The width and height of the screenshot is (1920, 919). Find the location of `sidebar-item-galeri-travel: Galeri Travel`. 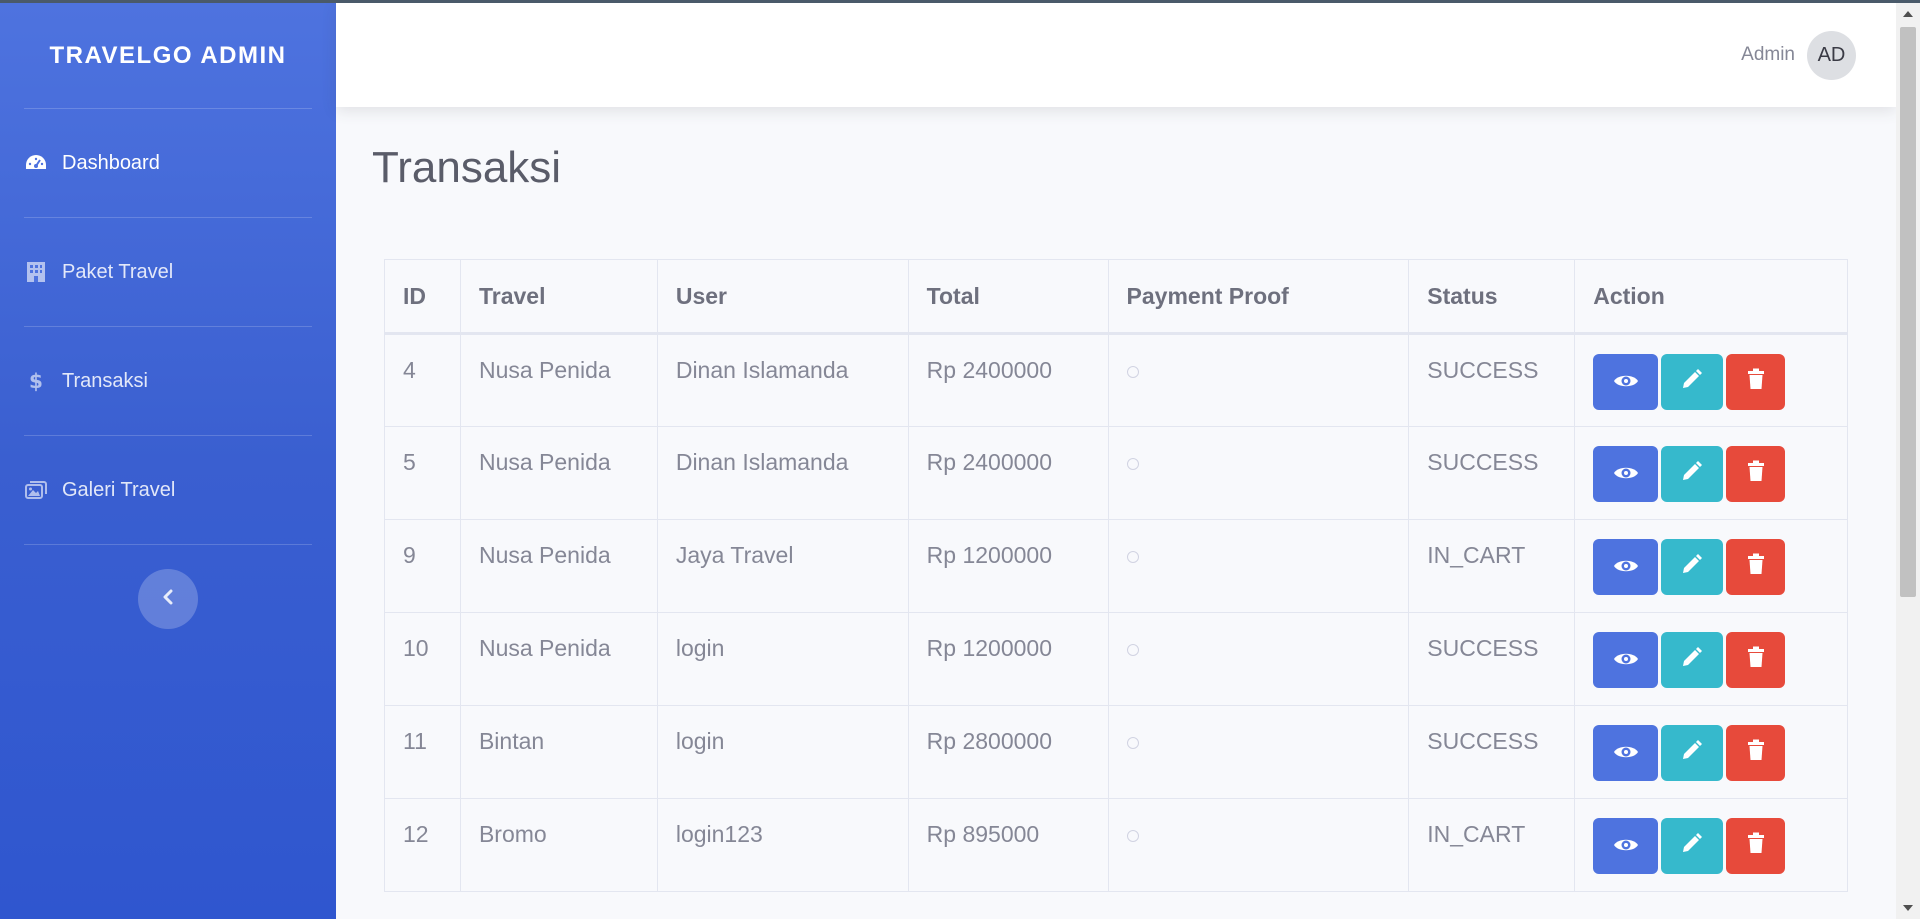

sidebar-item-galeri-travel: Galeri Travel is located at coordinates (168, 490).